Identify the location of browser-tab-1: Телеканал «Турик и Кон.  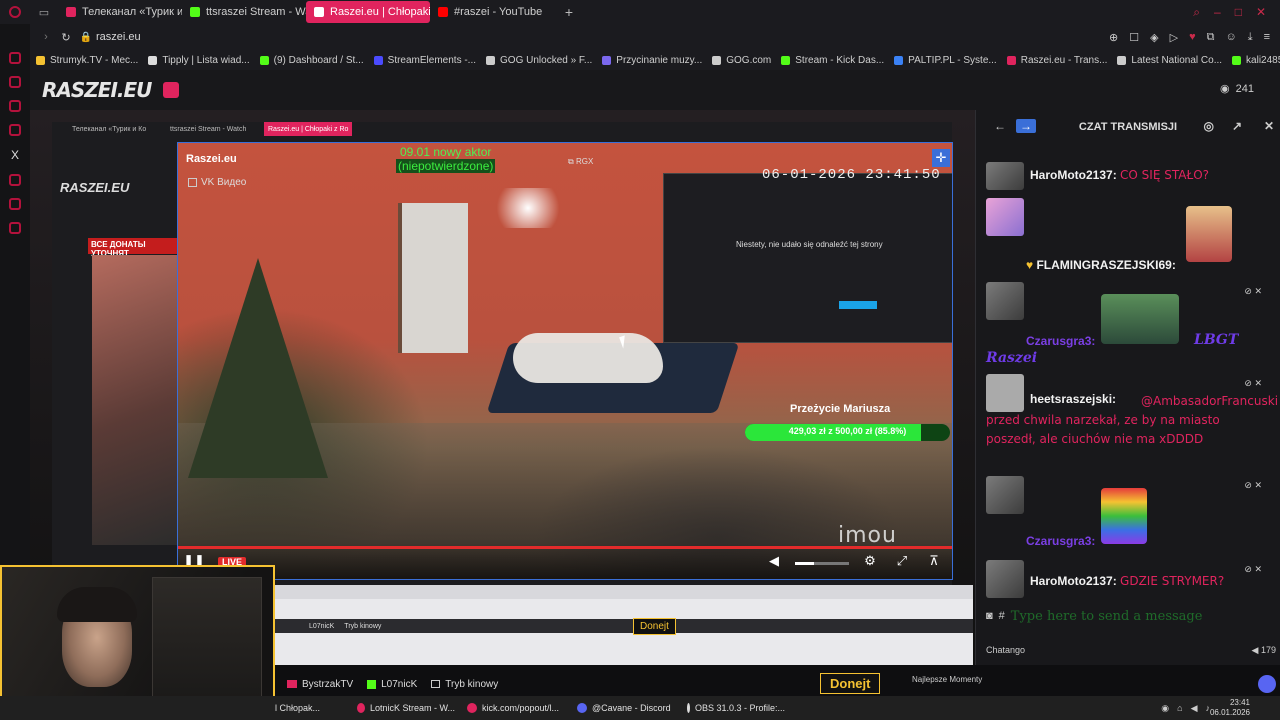
(120, 12).